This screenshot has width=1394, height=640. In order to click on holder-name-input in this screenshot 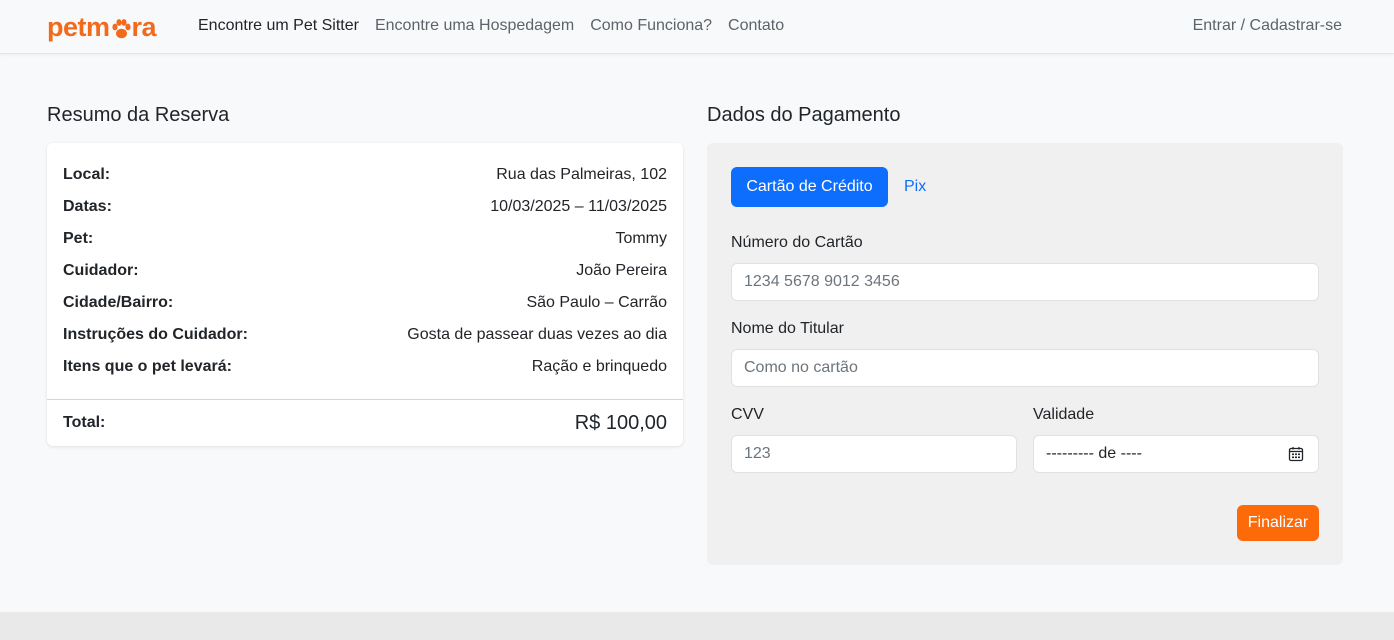, I will do `click(1025, 368)`.